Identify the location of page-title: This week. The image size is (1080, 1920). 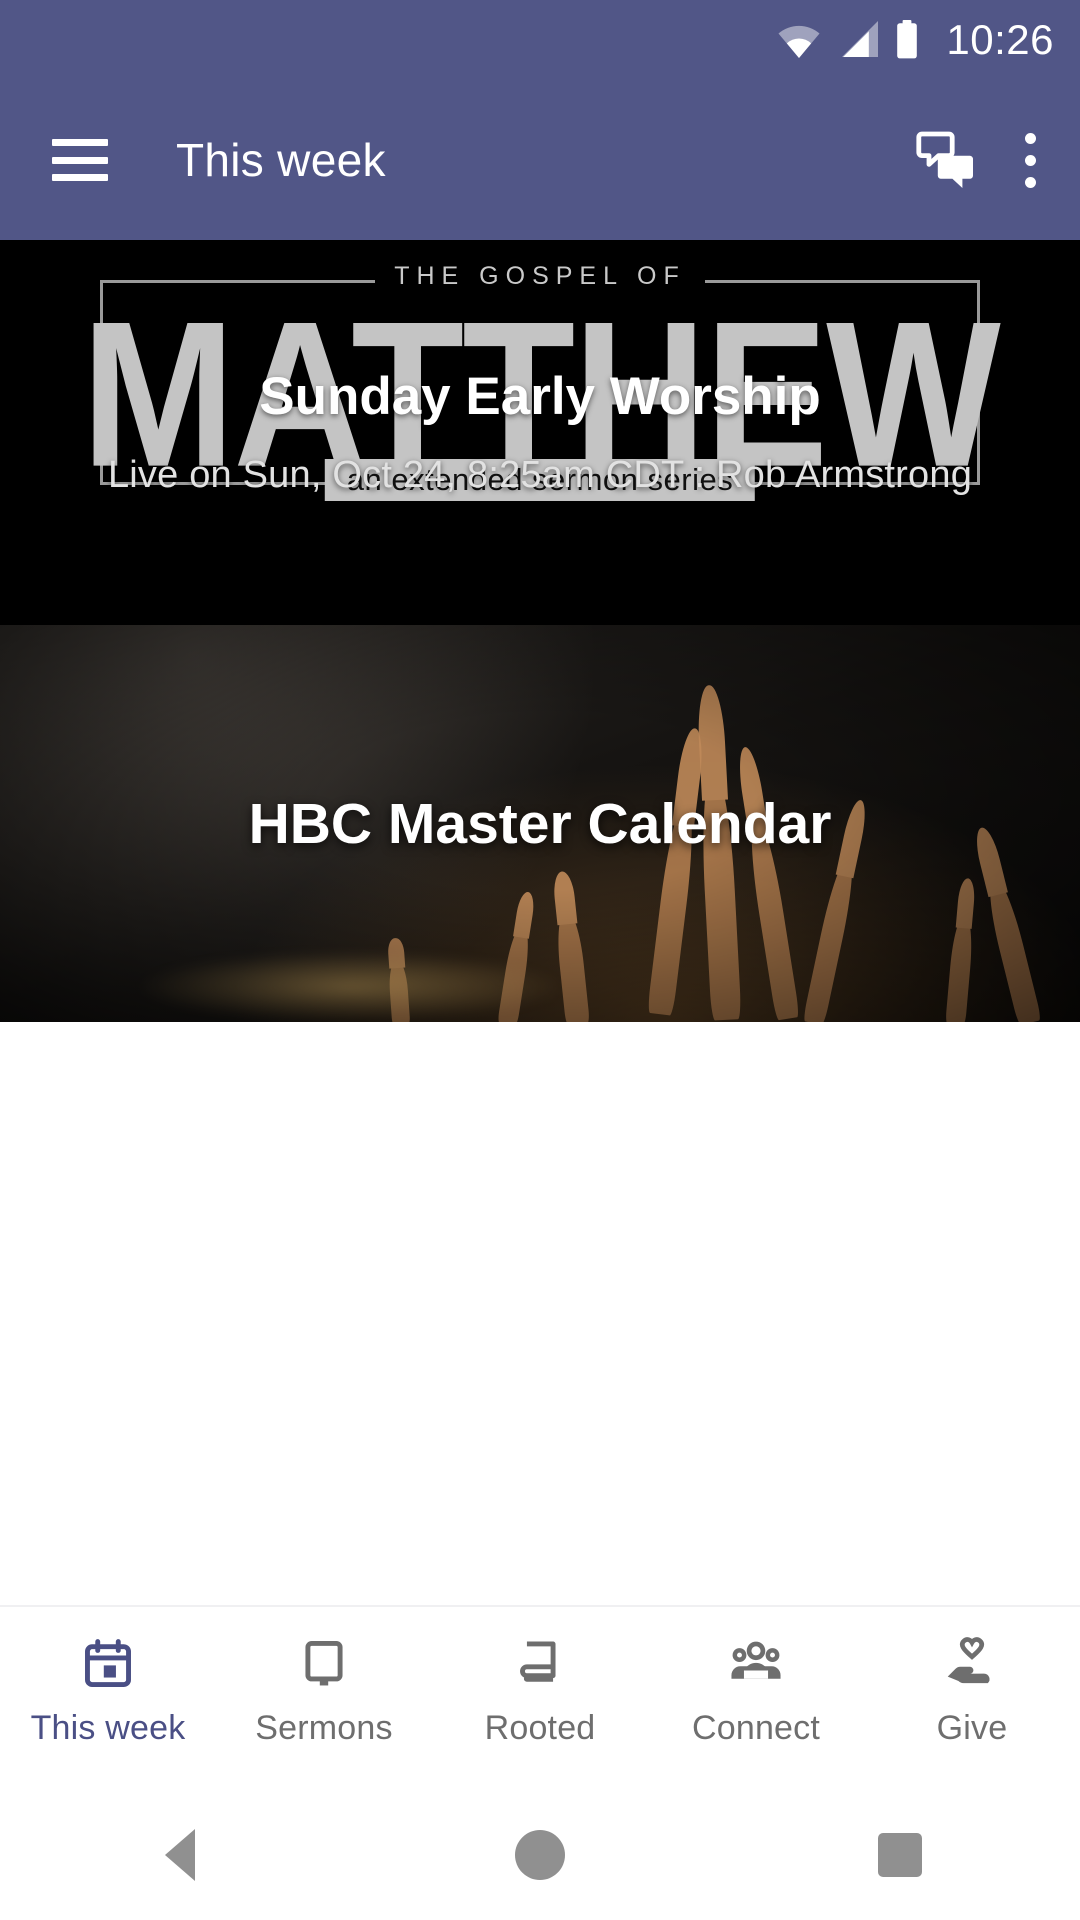
(281, 160).